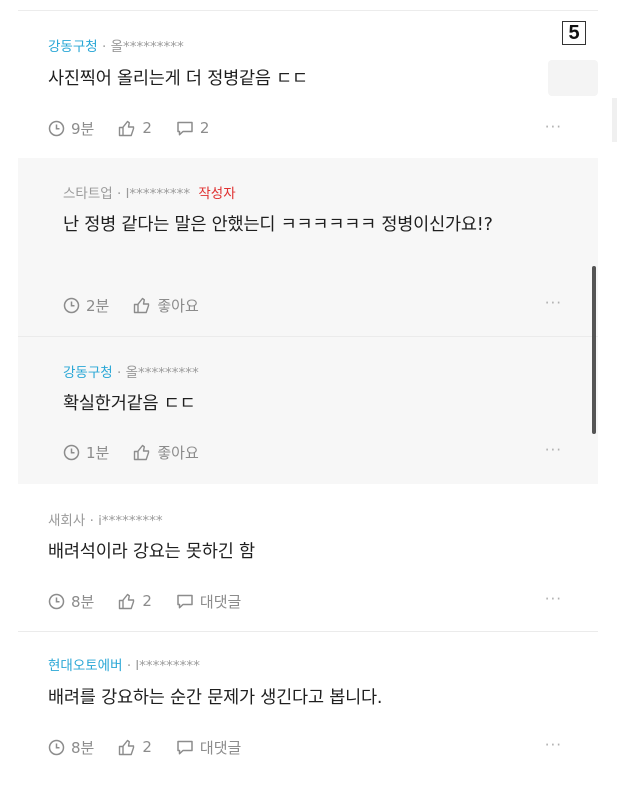  I want to click on time-stamp: 2분, so click(86, 305).